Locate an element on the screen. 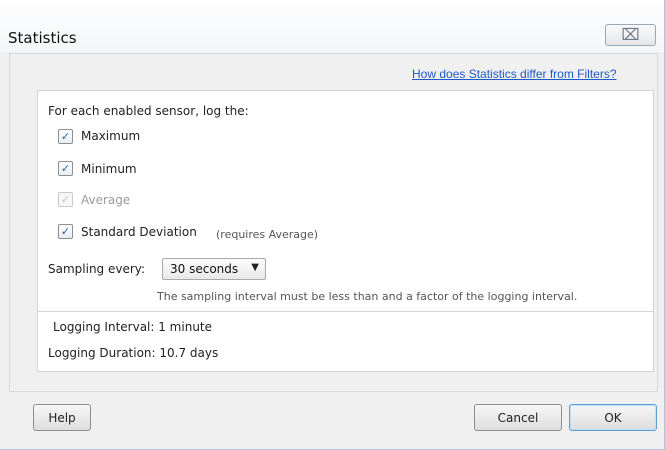 The width and height of the screenshot is (665, 450). average-checkbox: ✓ is located at coordinates (65, 199).